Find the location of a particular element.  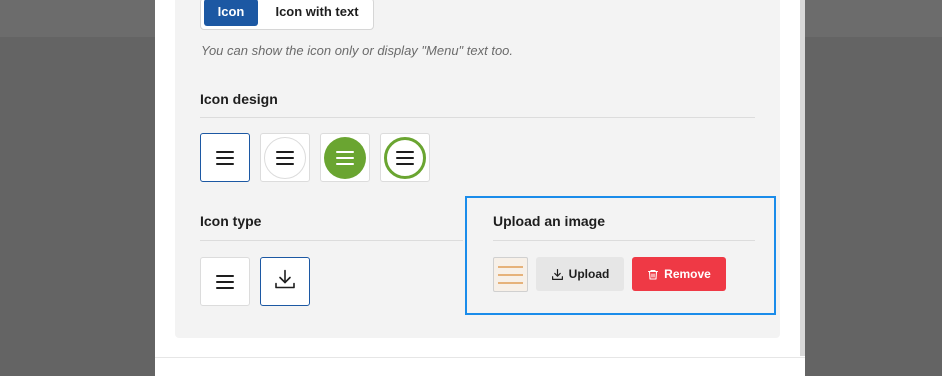

filled-circle-hamburger-icon is located at coordinates (345, 157).